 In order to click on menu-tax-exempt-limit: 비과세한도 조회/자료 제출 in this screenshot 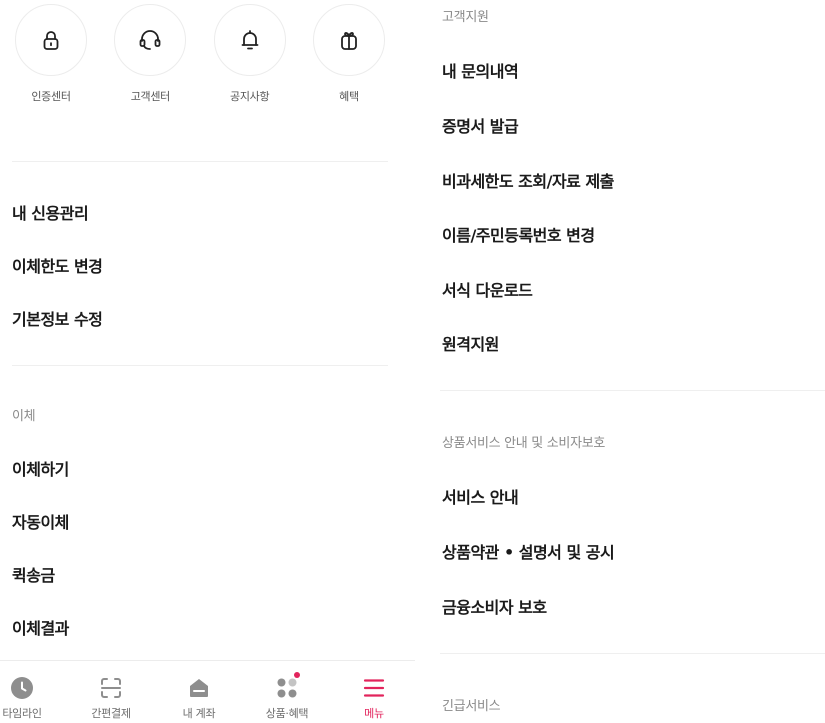, I will do `click(528, 180)`.